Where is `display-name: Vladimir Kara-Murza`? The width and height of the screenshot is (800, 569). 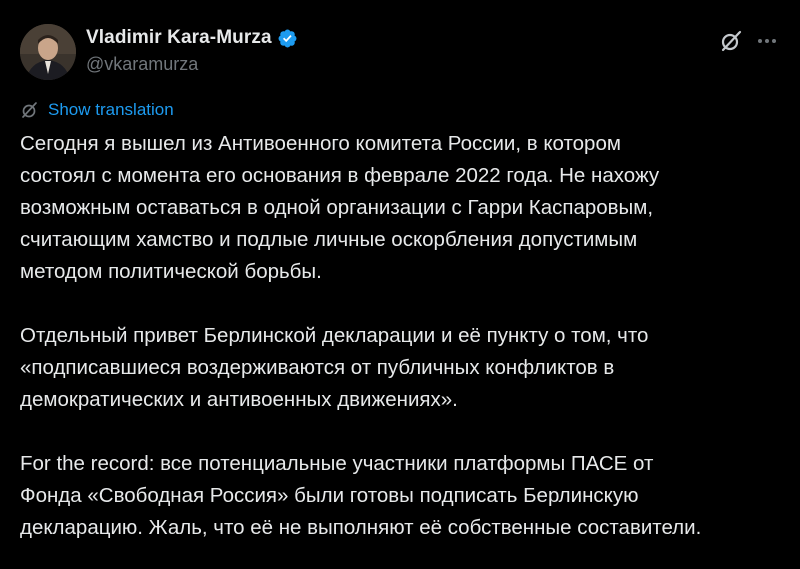 display-name: Vladimir Kara-Murza is located at coordinates (179, 38).